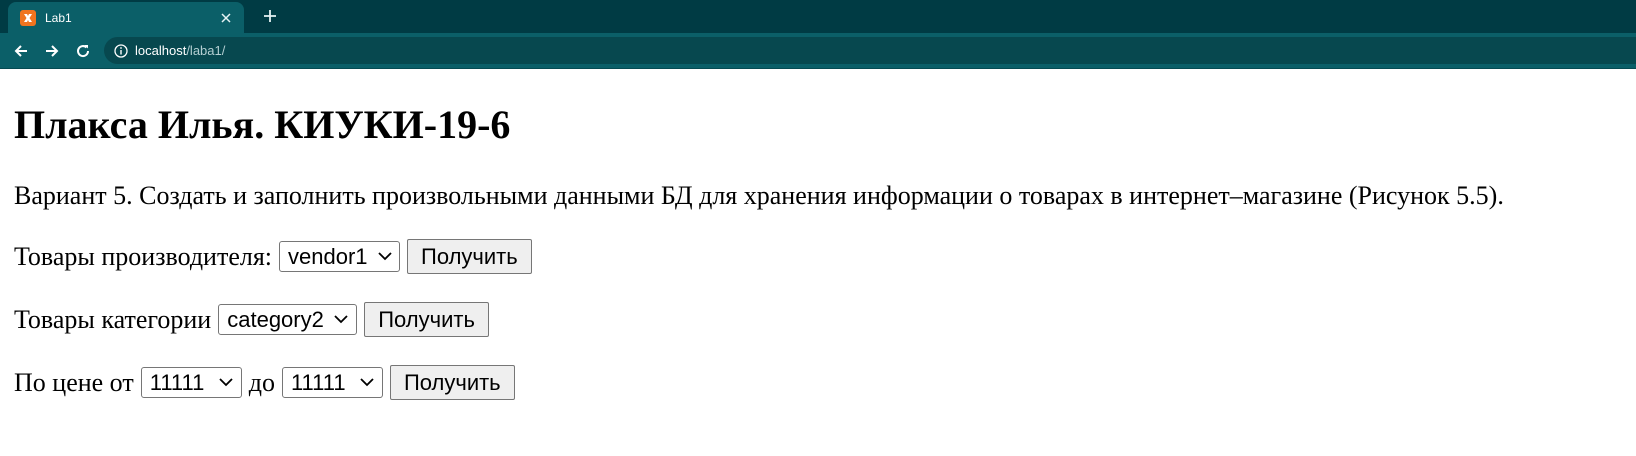  I want to click on get-price-button: Получить, so click(452, 382).